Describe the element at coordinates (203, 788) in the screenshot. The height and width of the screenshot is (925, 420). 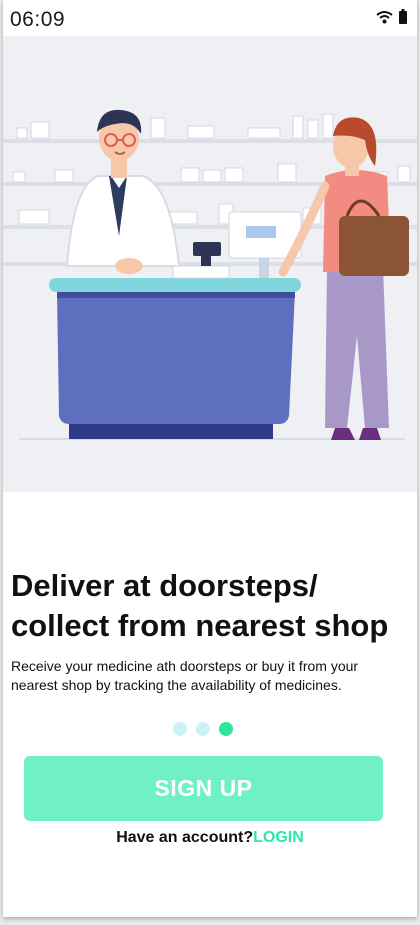
I see `signup-button: SIGN UP` at that location.